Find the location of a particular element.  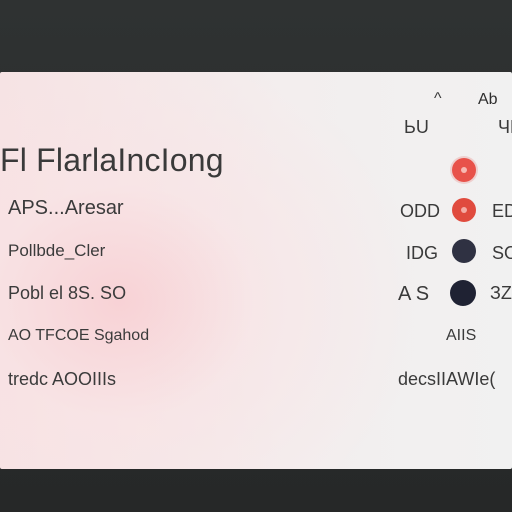

row-right-2: SO is located at coordinates (502, 253).